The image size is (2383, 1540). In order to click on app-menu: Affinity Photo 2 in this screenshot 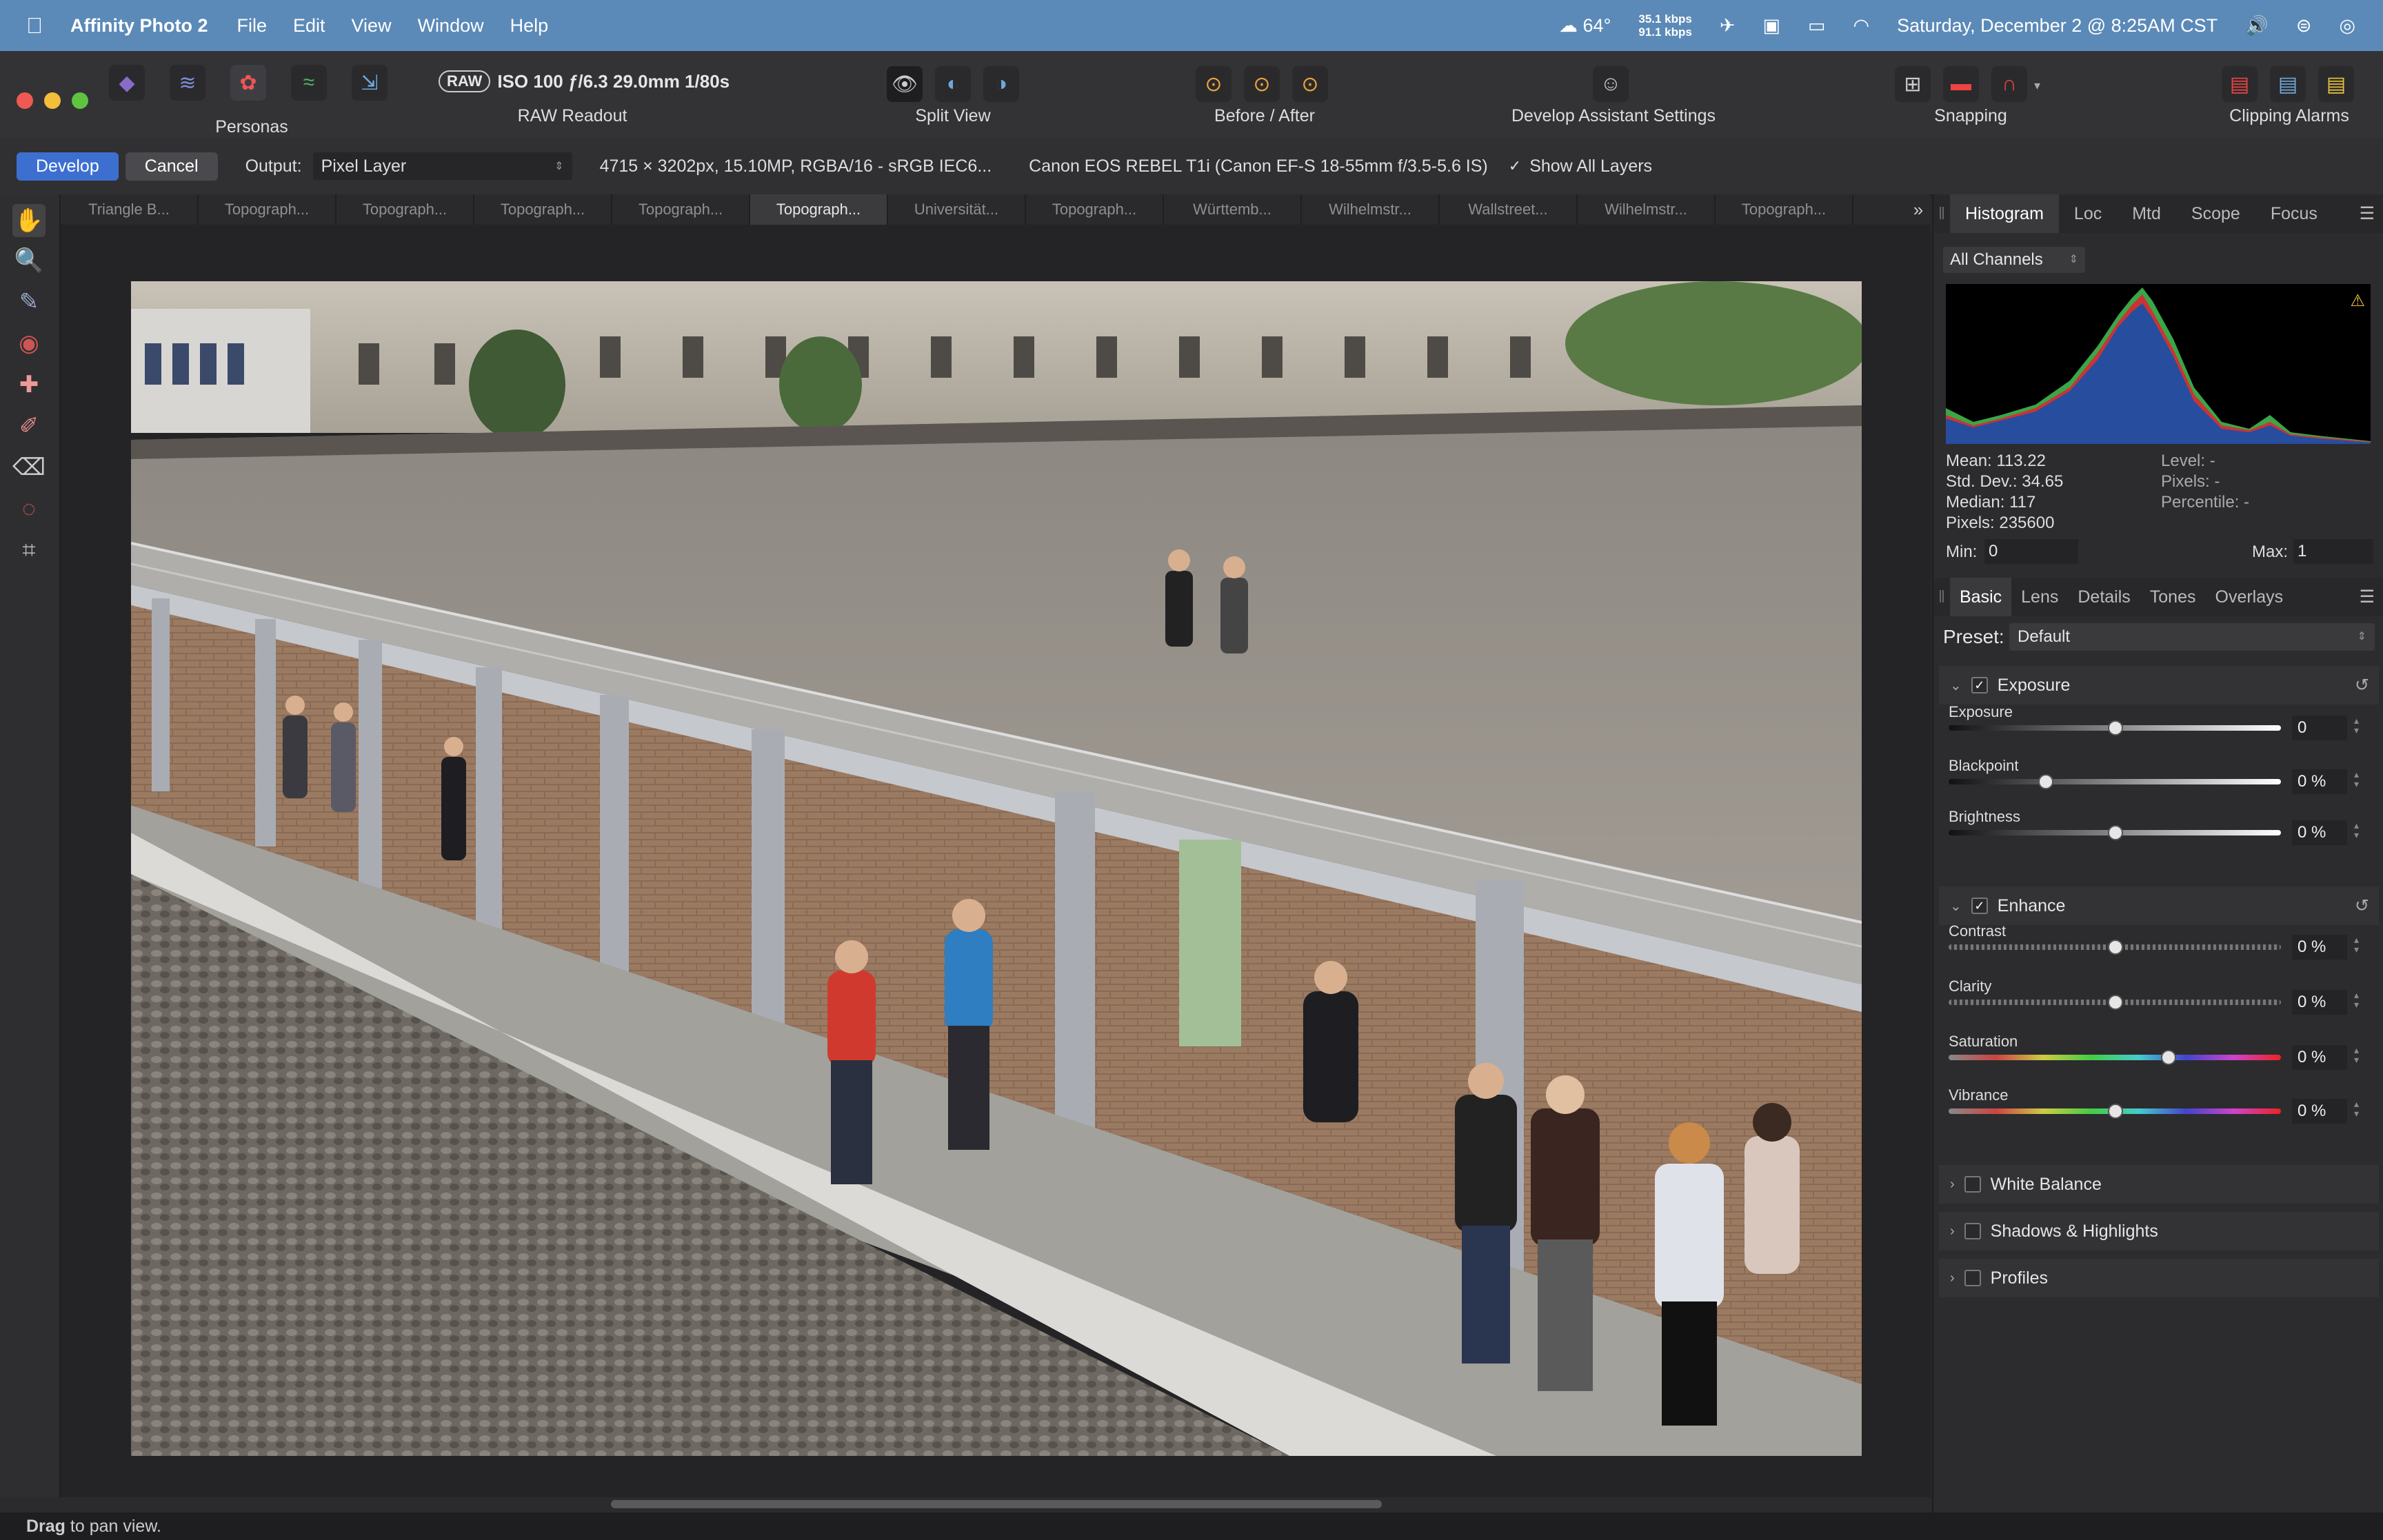, I will do `click(139, 26)`.